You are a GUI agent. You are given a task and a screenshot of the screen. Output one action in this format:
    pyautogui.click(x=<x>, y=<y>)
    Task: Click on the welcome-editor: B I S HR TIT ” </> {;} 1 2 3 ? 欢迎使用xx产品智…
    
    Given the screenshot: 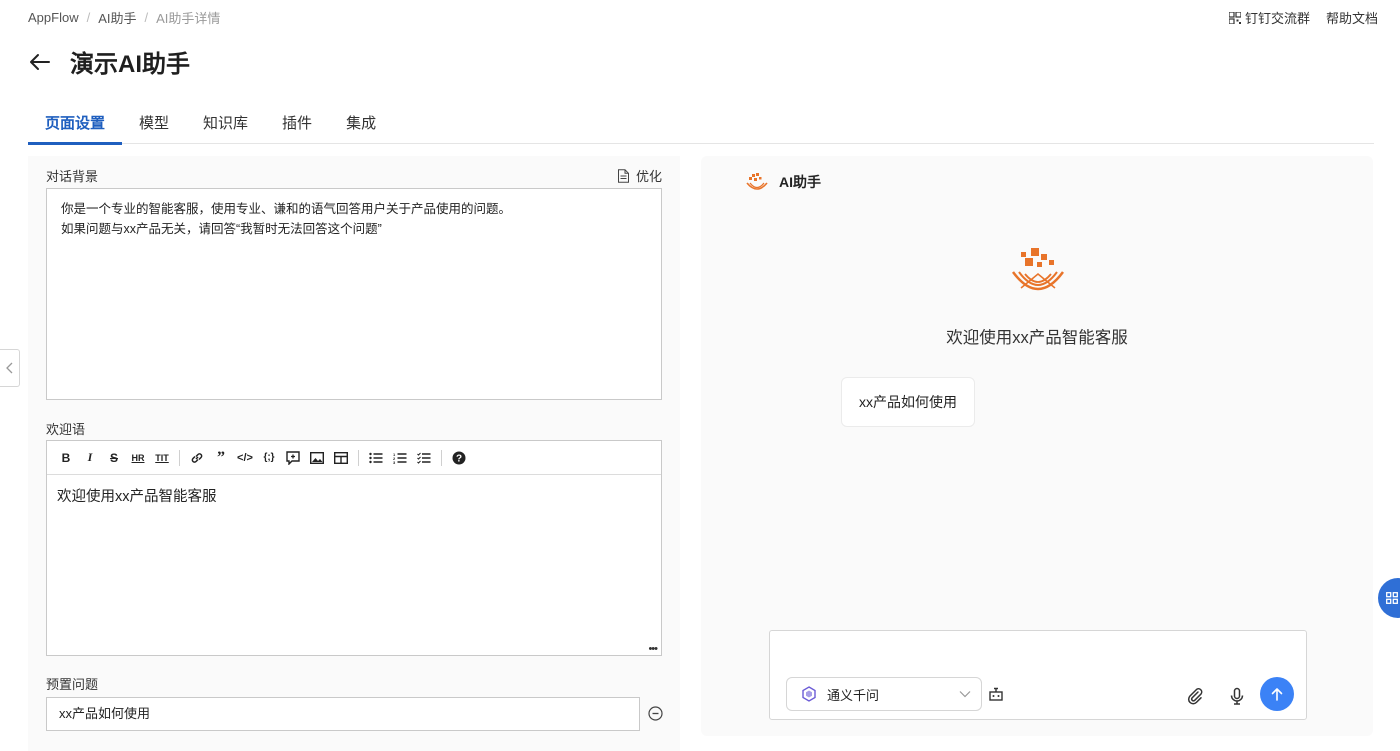 What is the action you would take?
    pyautogui.click(x=354, y=548)
    